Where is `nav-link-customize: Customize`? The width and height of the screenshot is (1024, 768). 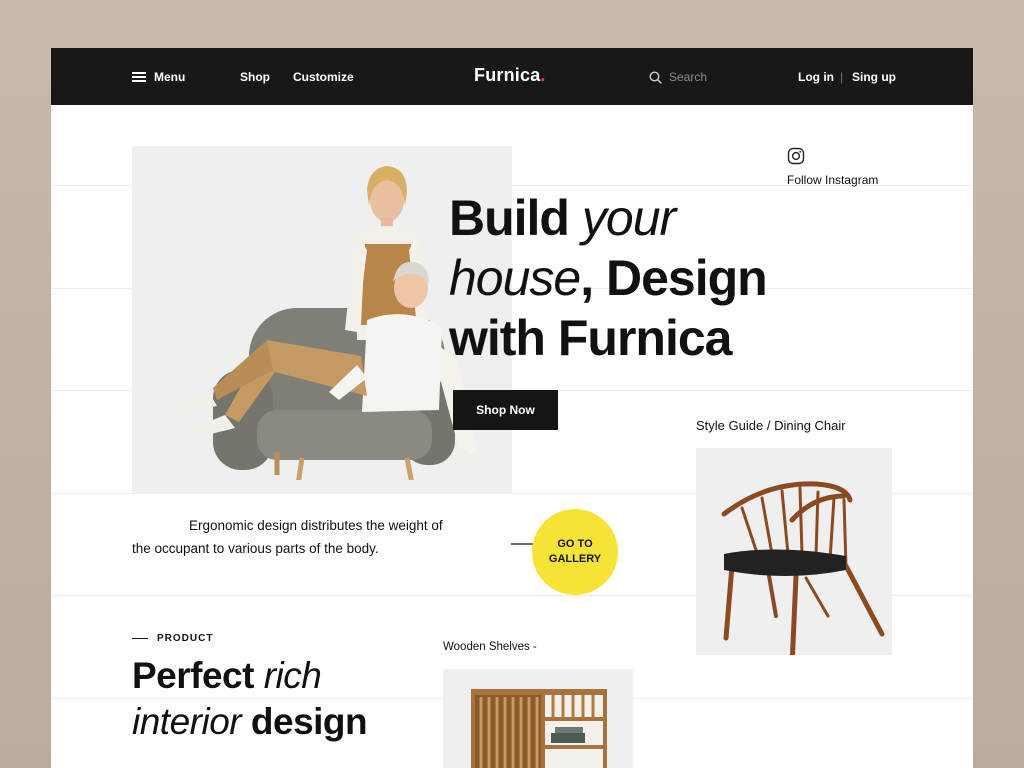 nav-link-customize: Customize is located at coordinates (323, 77).